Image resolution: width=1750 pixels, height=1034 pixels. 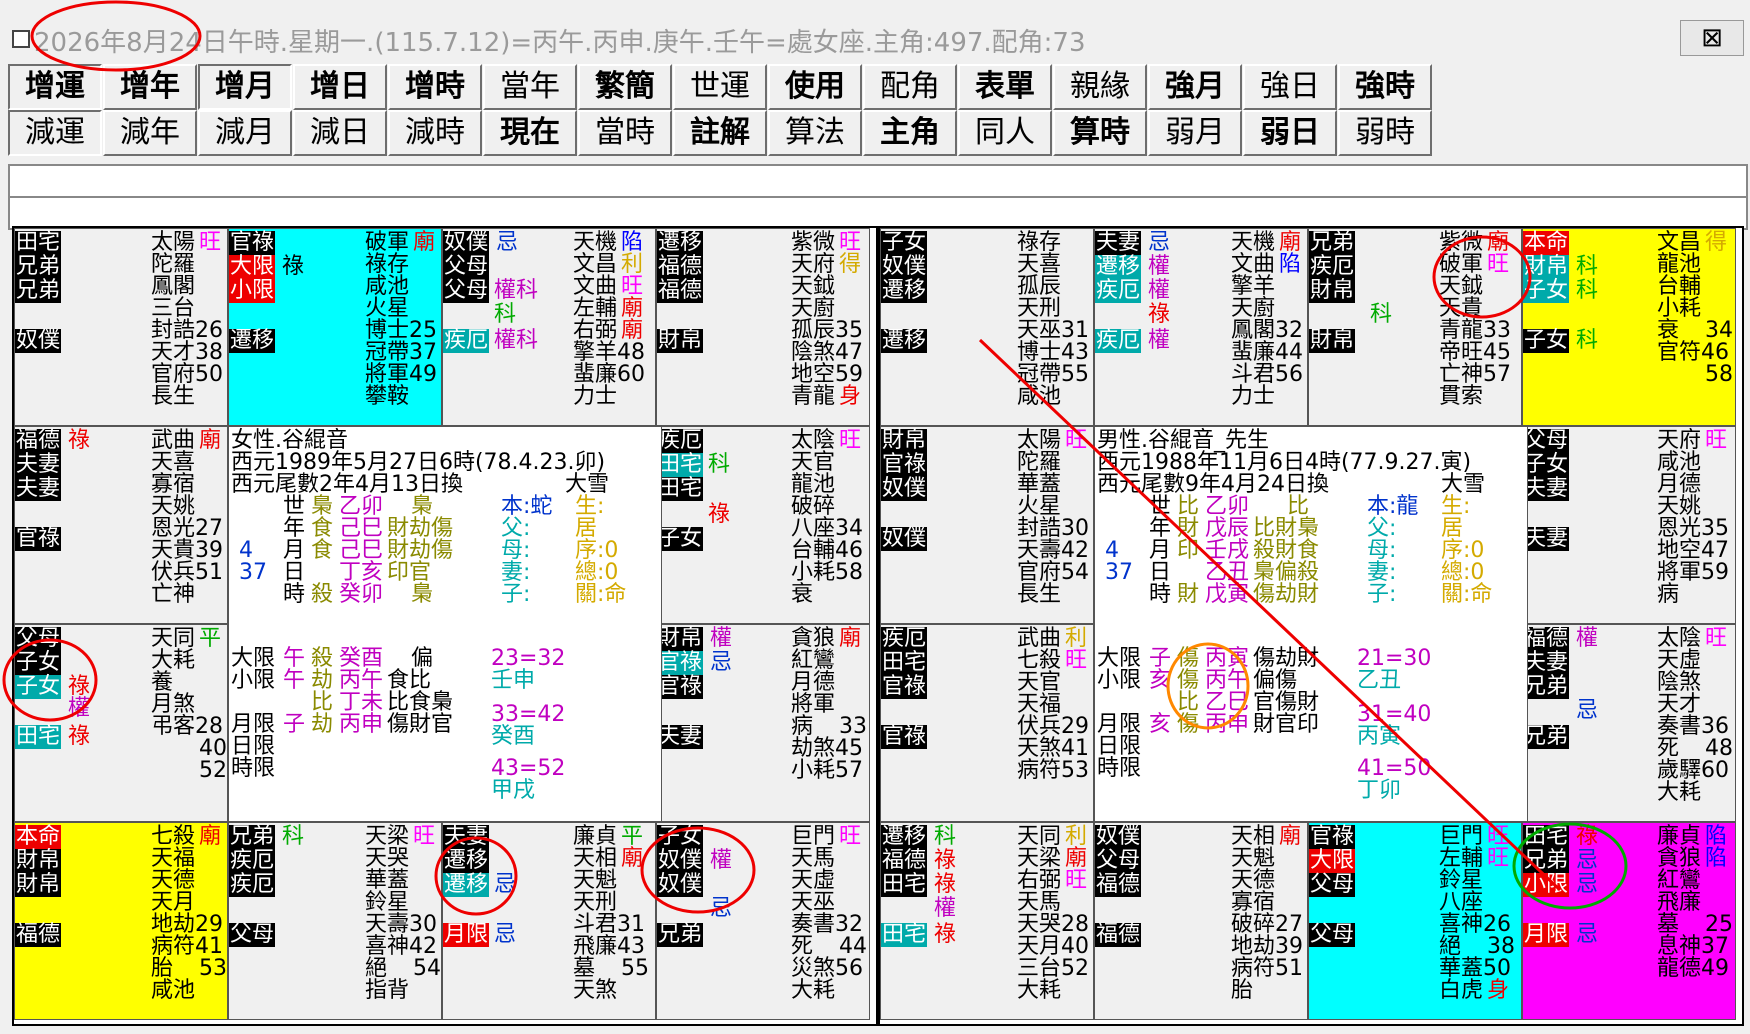 What do you see at coordinates (1385, 87) in the screenshot?
I see `toolbar-button: 強時` at bounding box center [1385, 87].